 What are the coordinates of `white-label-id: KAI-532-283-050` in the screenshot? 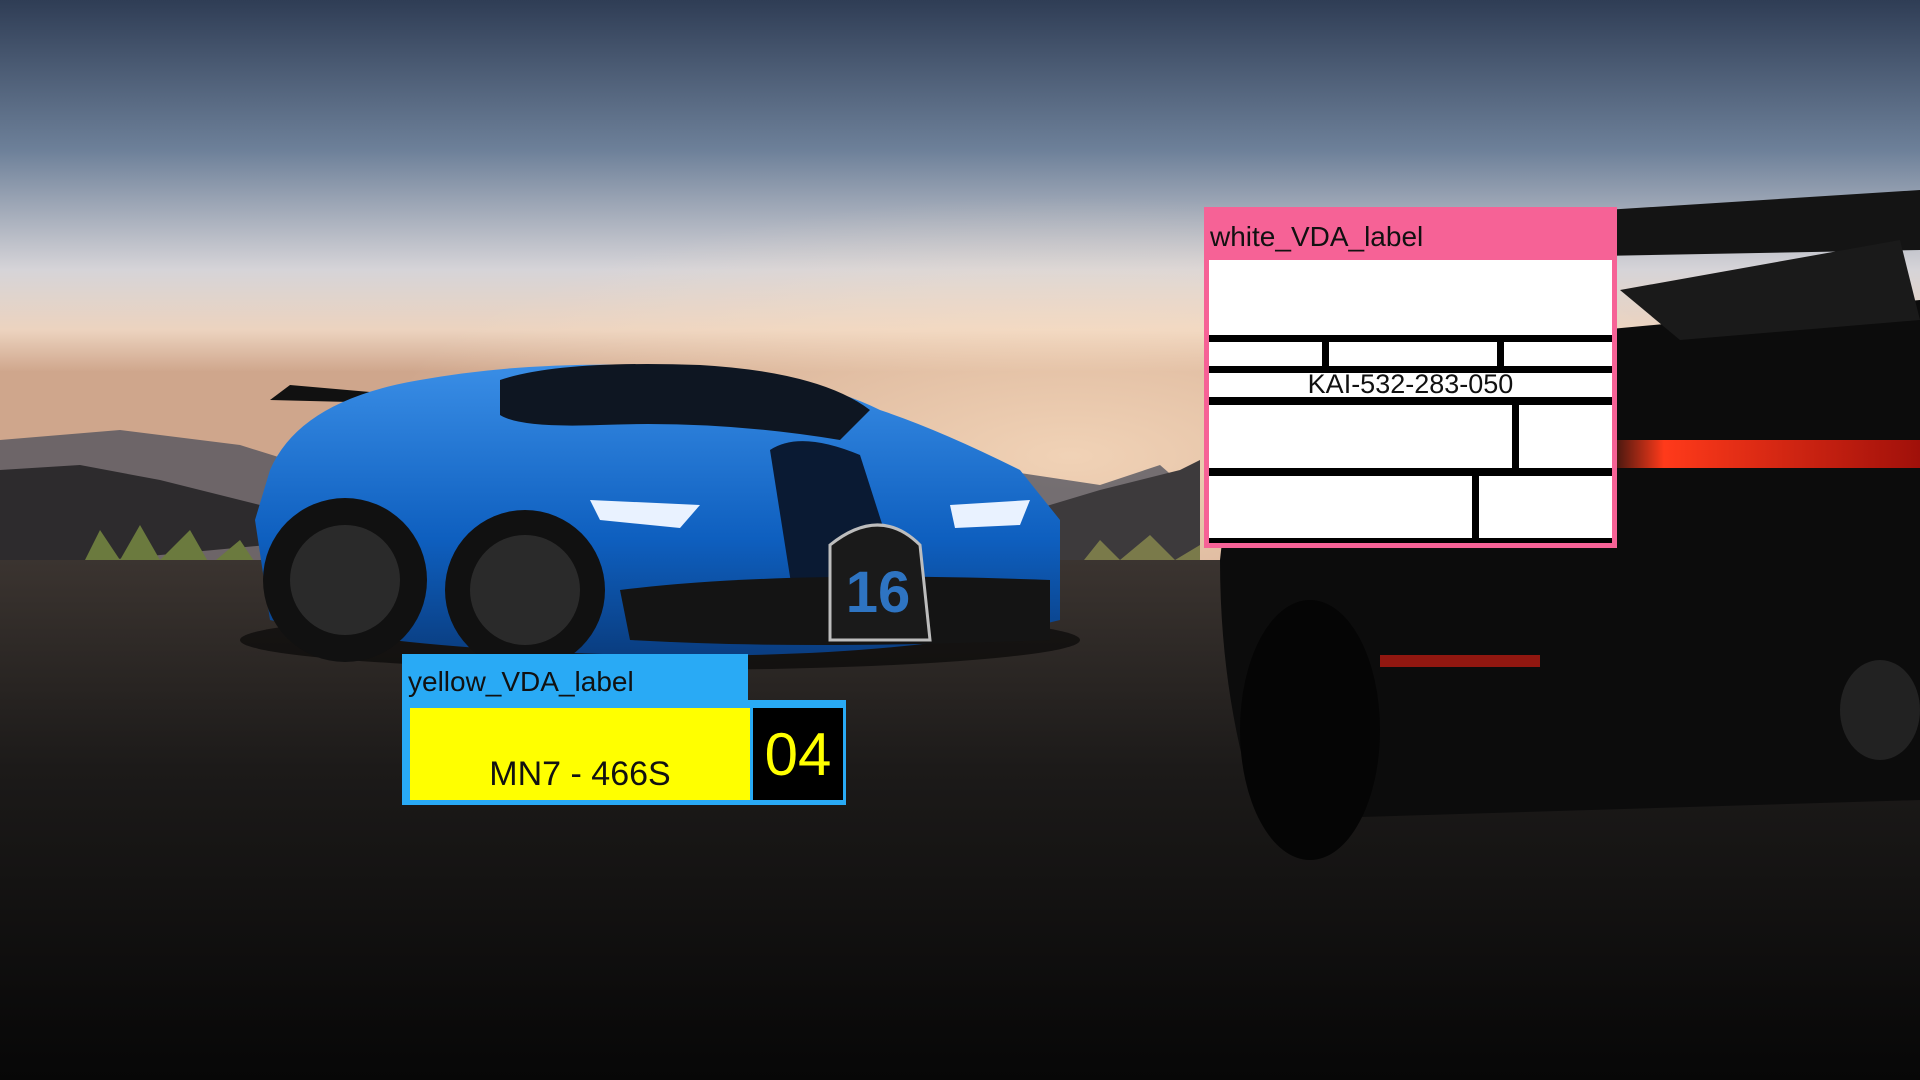 It's located at (1410, 384).